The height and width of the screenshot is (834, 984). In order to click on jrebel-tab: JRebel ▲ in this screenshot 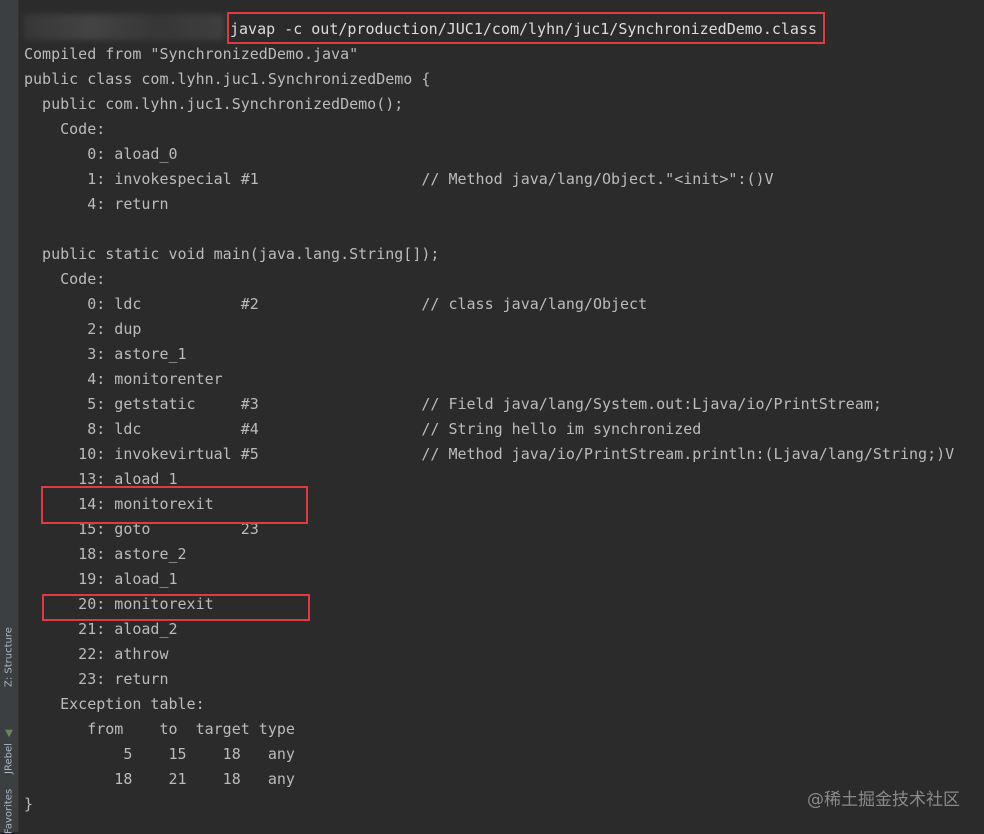, I will do `click(9, 751)`.